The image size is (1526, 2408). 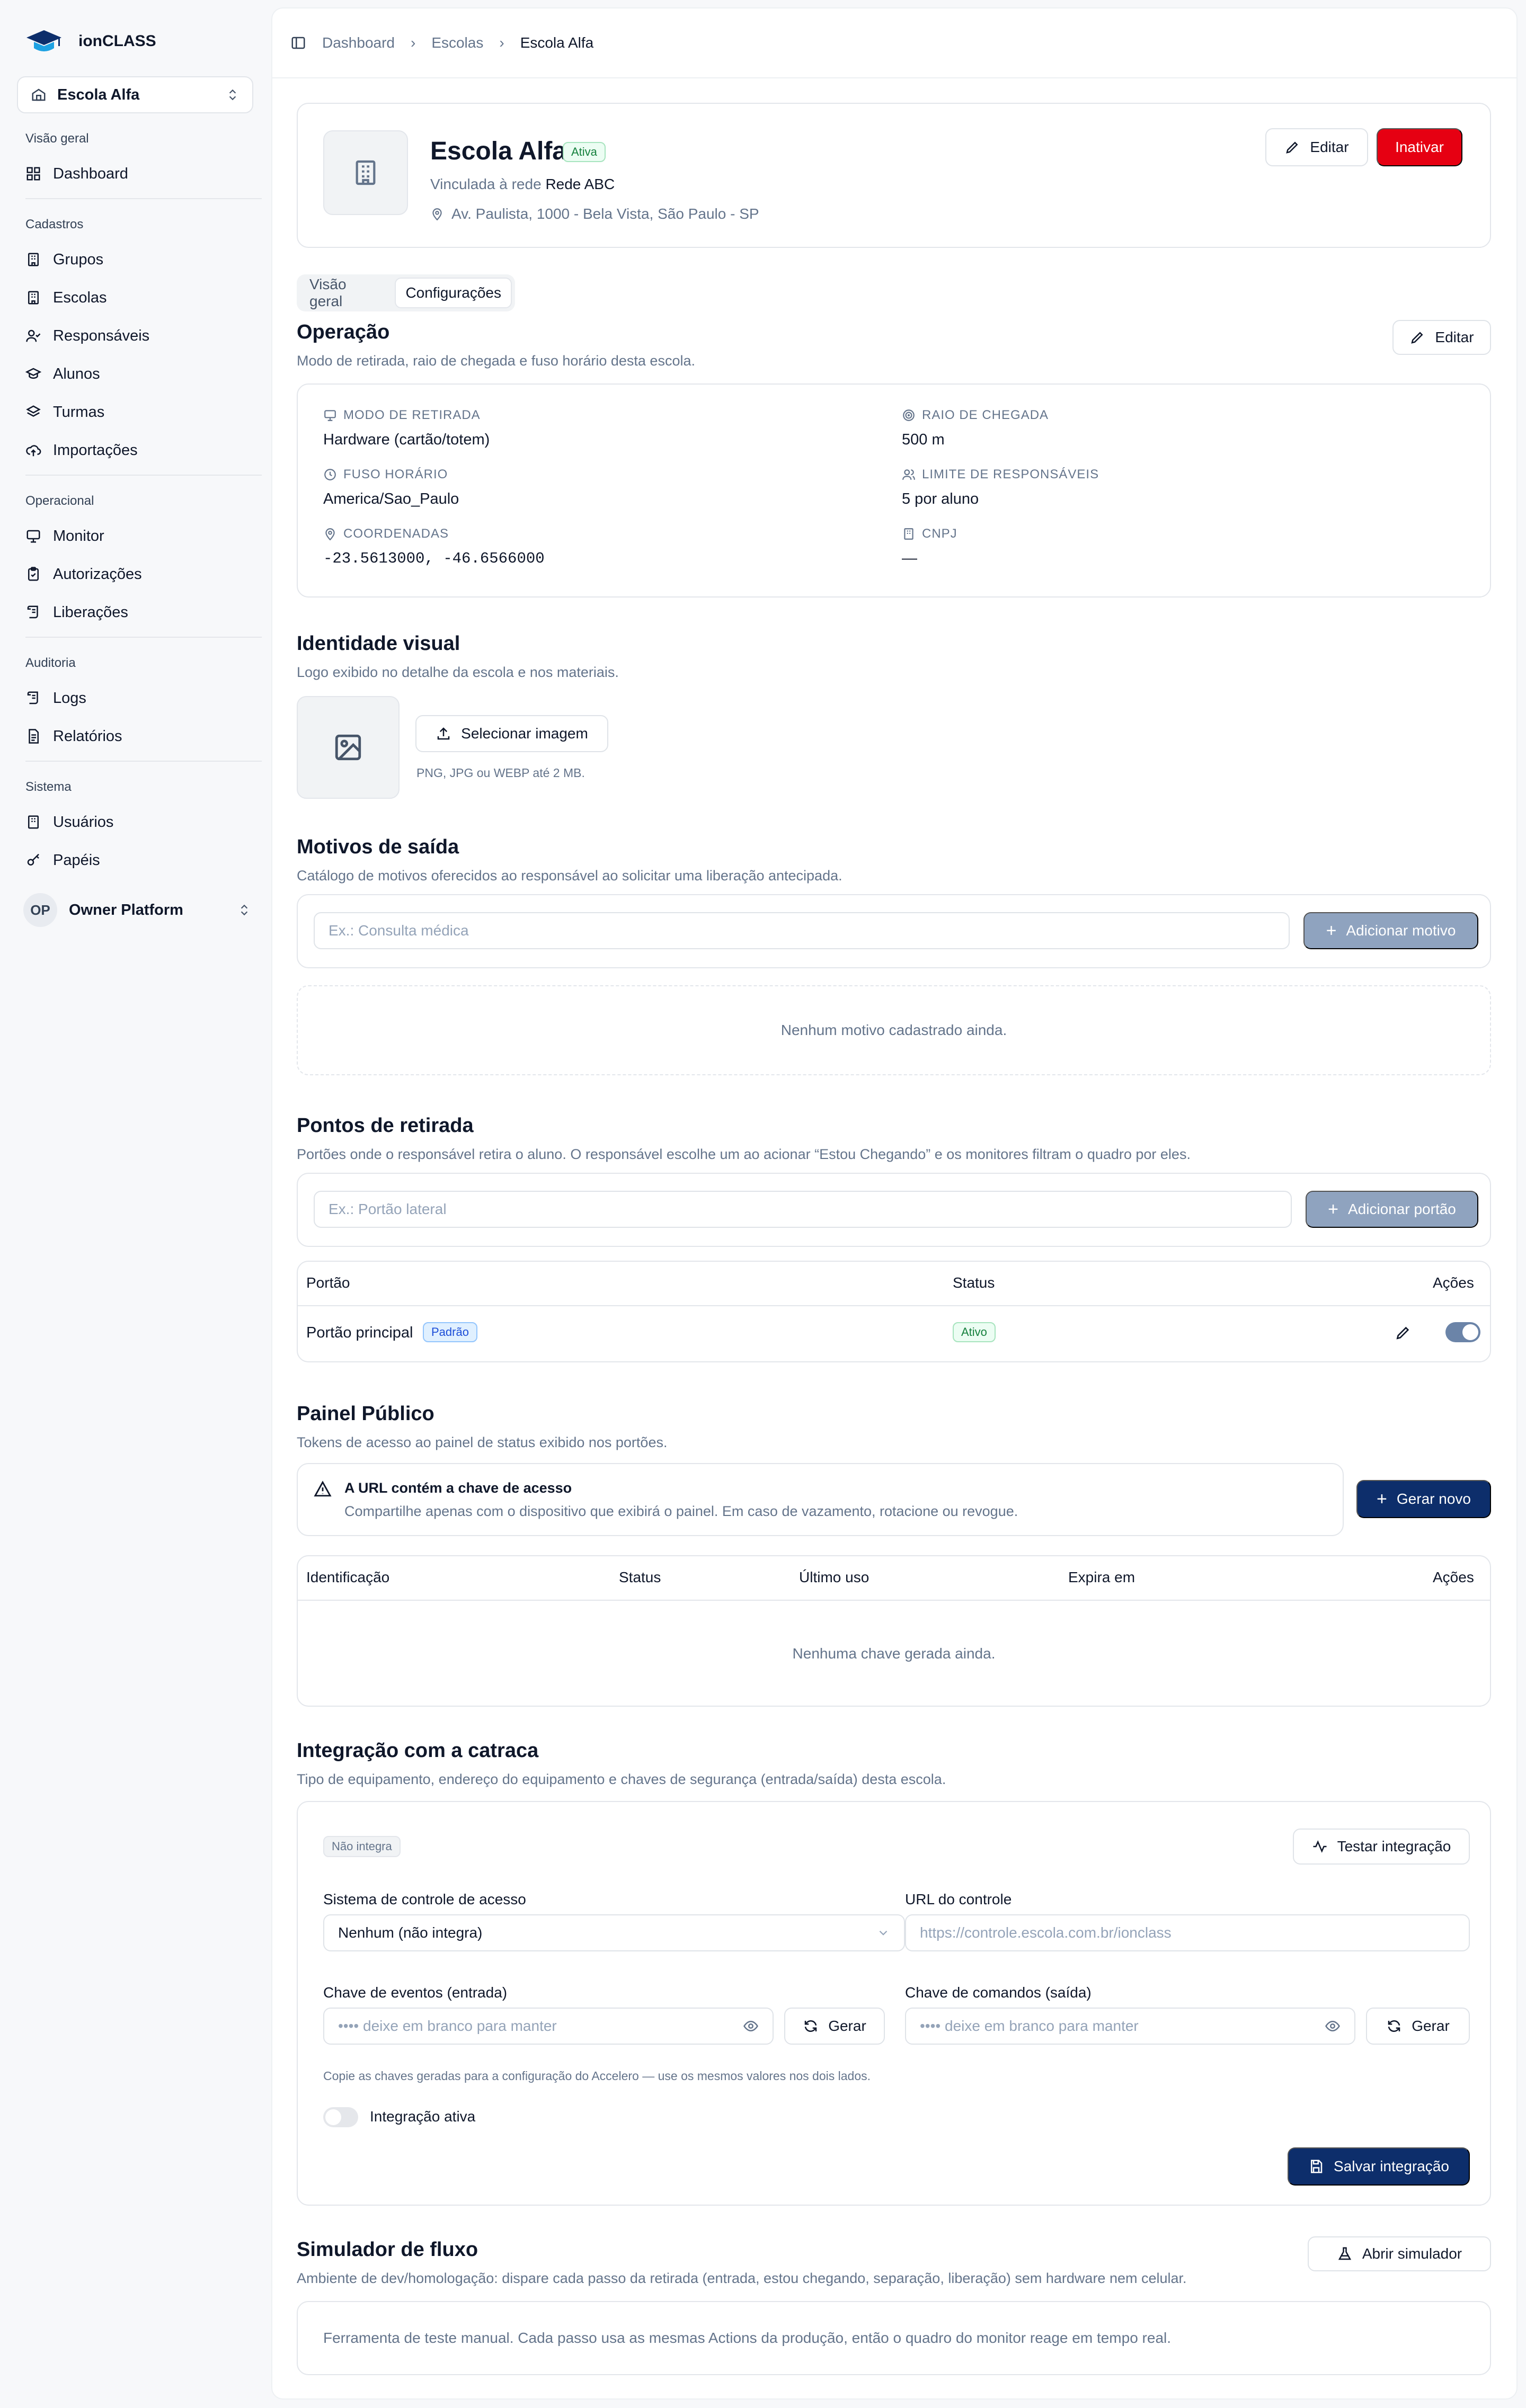 I want to click on add-gate-button: + Adicionar portão, so click(x=1392, y=1209).